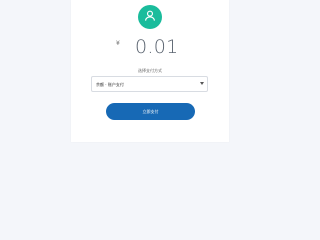 The height and width of the screenshot is (240, 320). What do you see at coordinates (150, 111) in the screenshot?
I see `confirm-pay-button: 立即支付` at bounding box center [150, 111].